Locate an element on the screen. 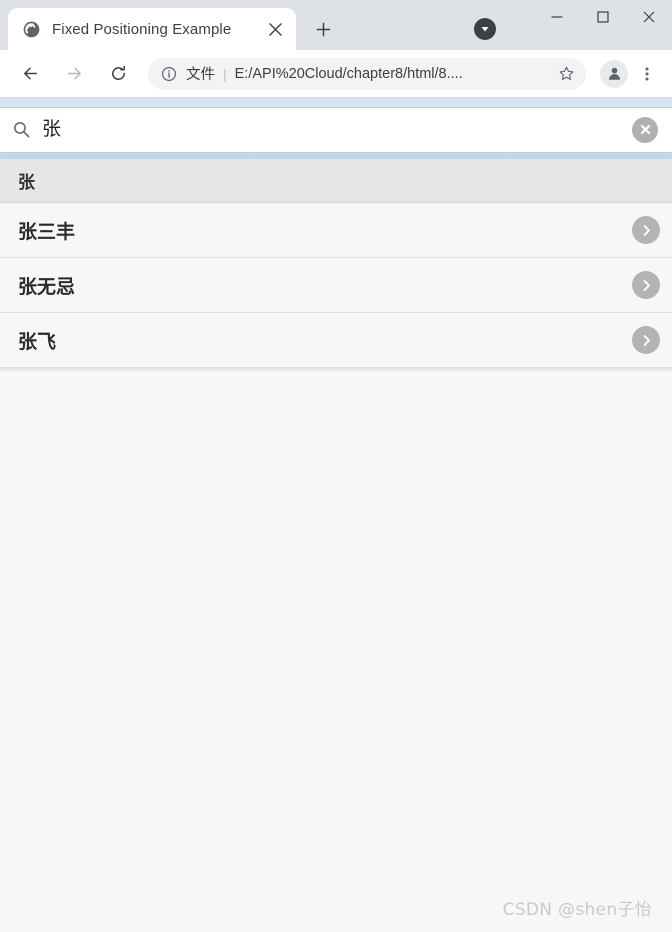  list-item: 张飞 is located at coordinates (336, 340).